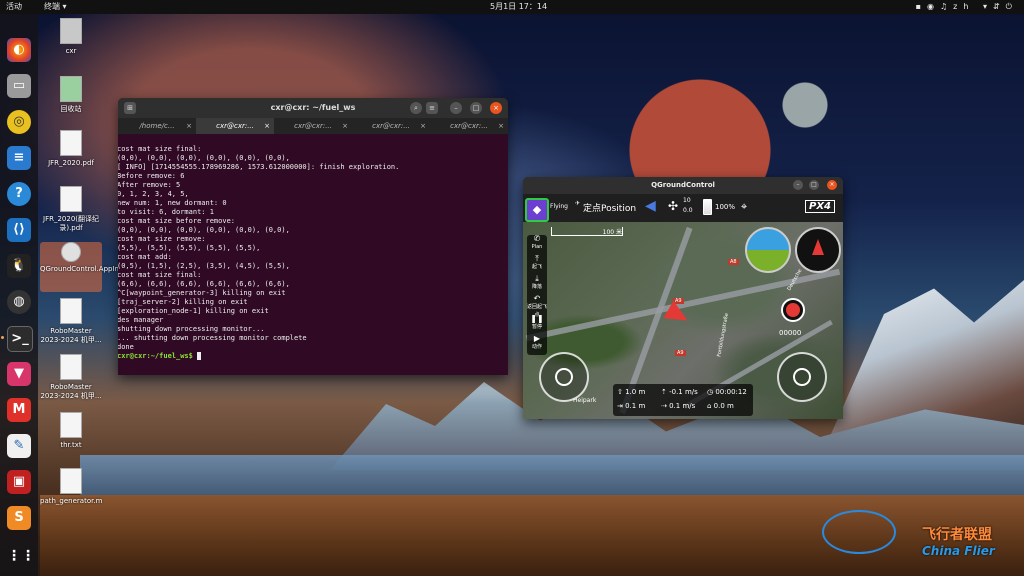  I want to click on desktop-icon-pdf-translated: JFR_2020(翻译纪录).pdf, so click(71, 209).